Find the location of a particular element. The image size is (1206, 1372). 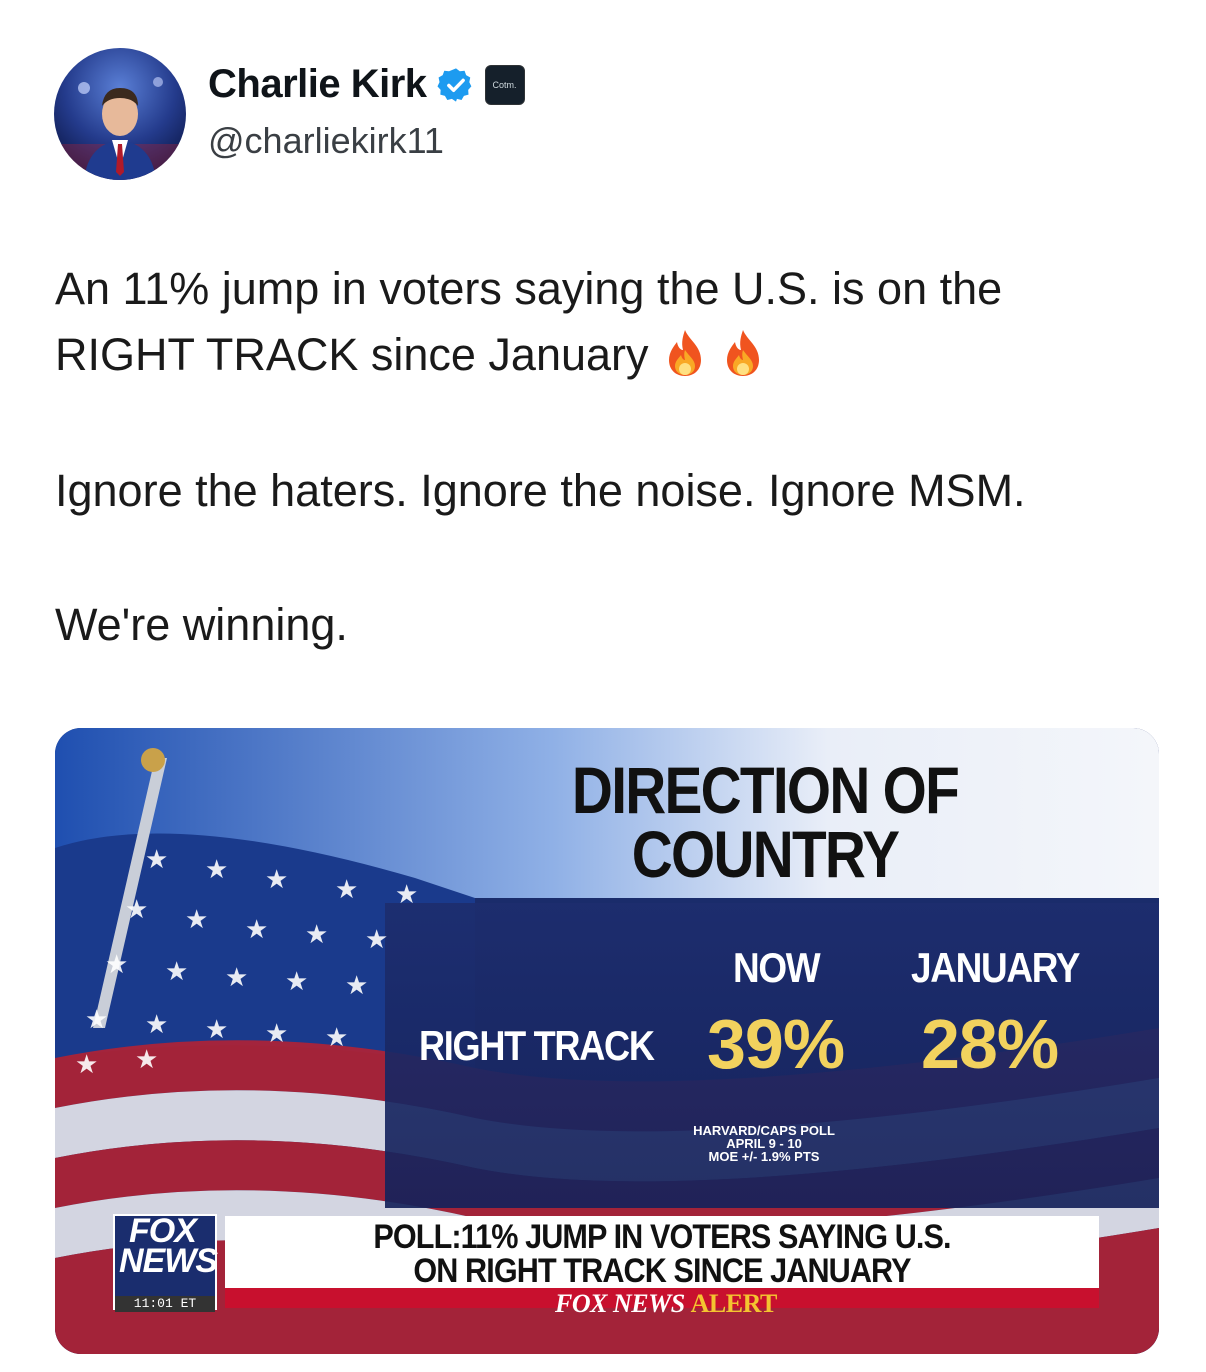

tweet-line-4: We're winning. is located at coordinates (201, 624).